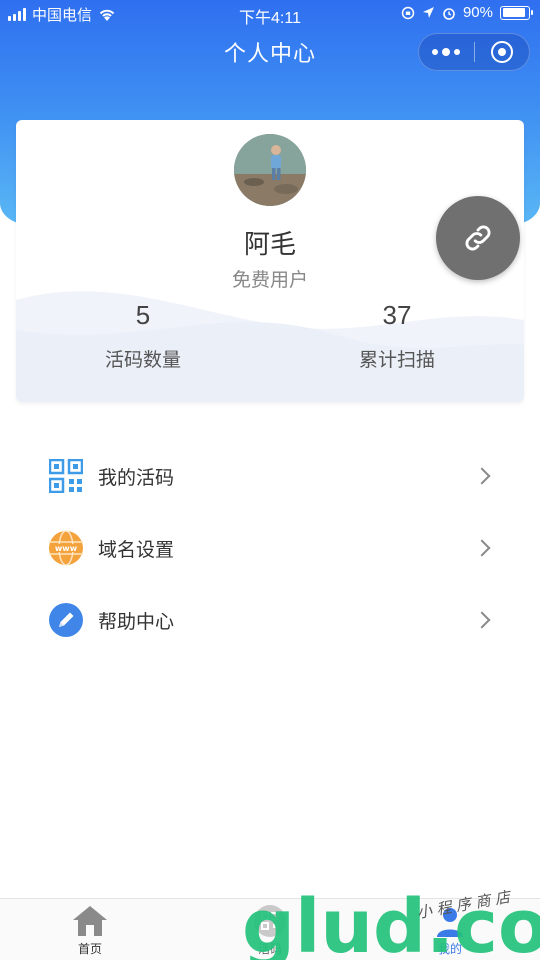 The width and height of the screenshot is (540, 960). What do you see at coordinates (66, 620) in the screenshot?
I see `pencil-icon` at bounding box center [66, 620].